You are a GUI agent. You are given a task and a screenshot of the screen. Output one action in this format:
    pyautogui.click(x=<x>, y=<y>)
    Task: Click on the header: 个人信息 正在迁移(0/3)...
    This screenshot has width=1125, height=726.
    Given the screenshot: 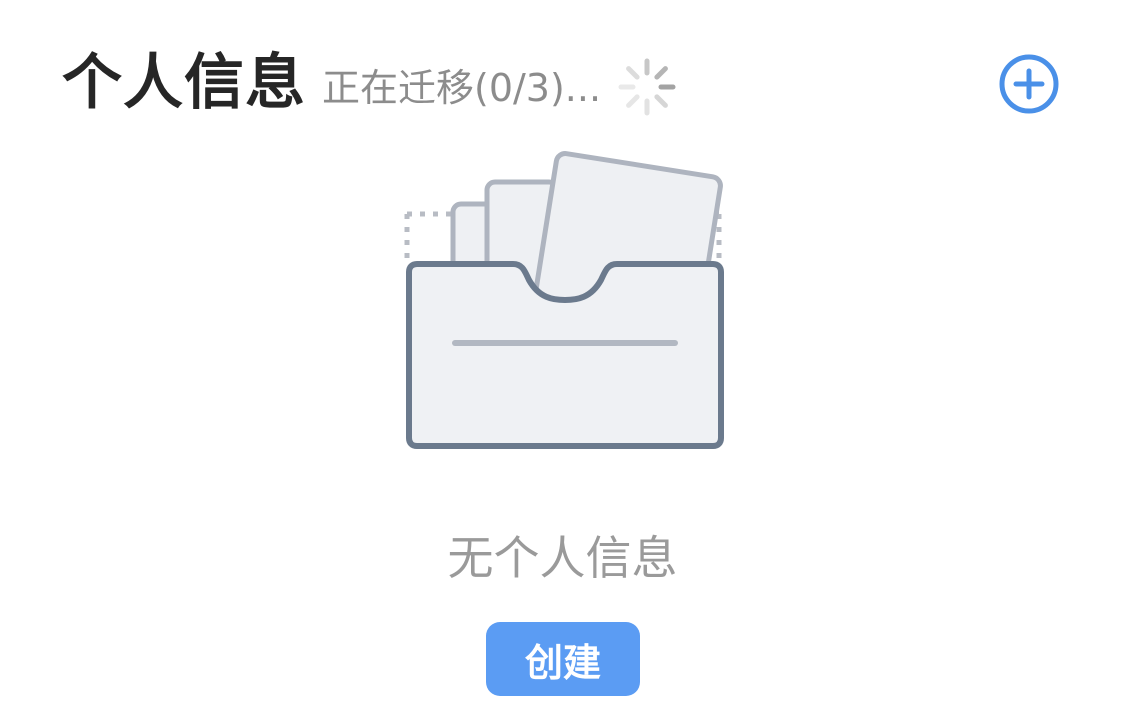 What is the action you would take?
    pyautogui.click(x=370, y=83)
    